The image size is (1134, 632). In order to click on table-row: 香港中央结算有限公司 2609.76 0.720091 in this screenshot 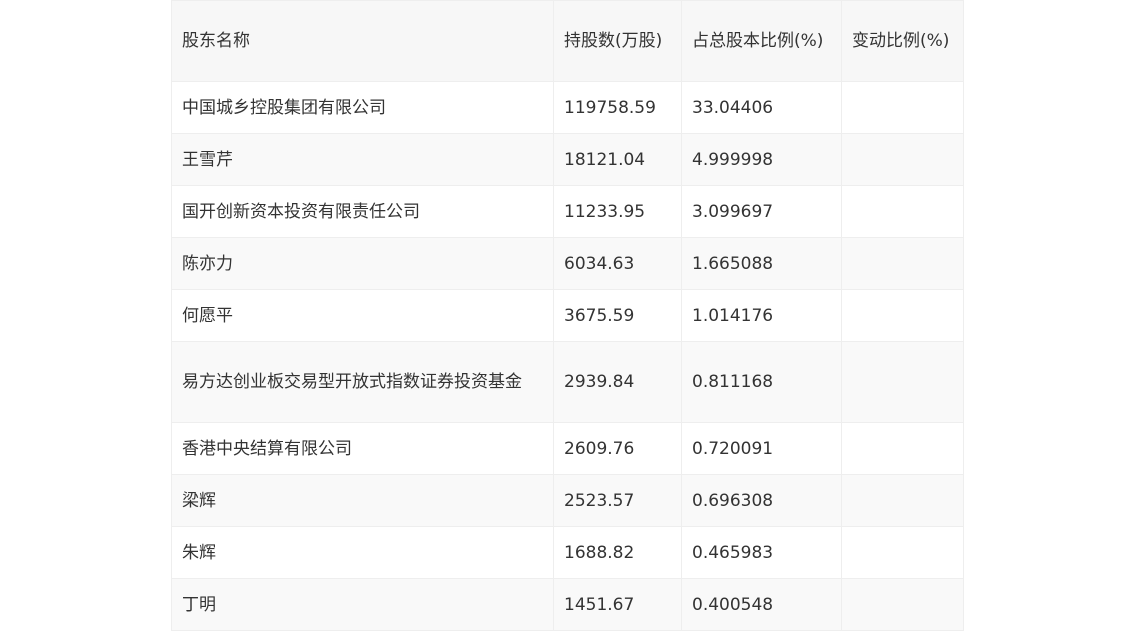, I will do `click(567, 448)`.